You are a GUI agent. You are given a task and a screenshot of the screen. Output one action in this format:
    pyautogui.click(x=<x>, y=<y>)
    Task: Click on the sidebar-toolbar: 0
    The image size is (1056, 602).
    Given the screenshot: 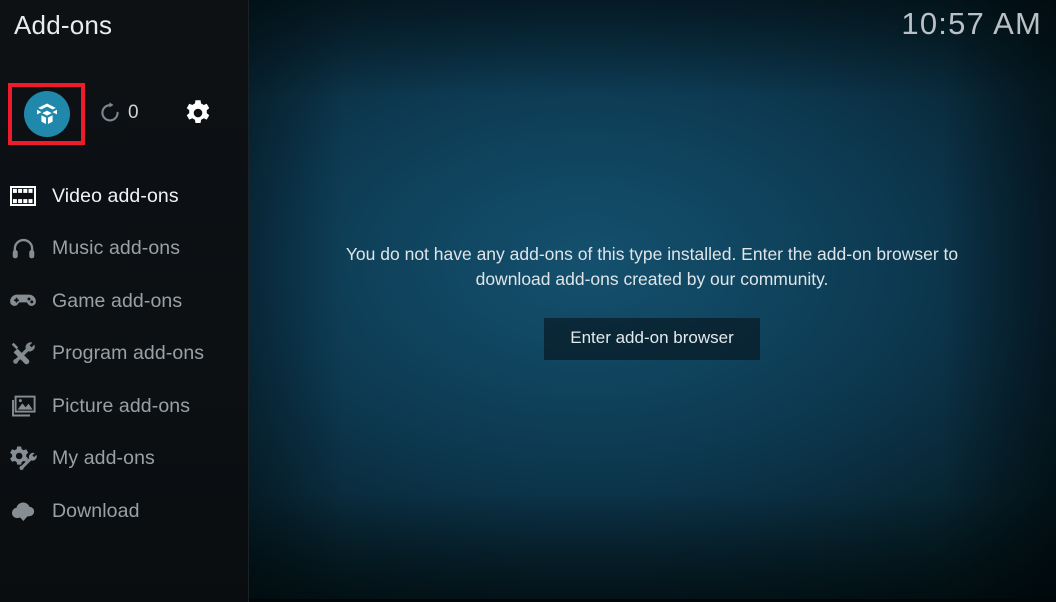 What is the action you would take?
    pyautogui.click(x=124, y=114)
    